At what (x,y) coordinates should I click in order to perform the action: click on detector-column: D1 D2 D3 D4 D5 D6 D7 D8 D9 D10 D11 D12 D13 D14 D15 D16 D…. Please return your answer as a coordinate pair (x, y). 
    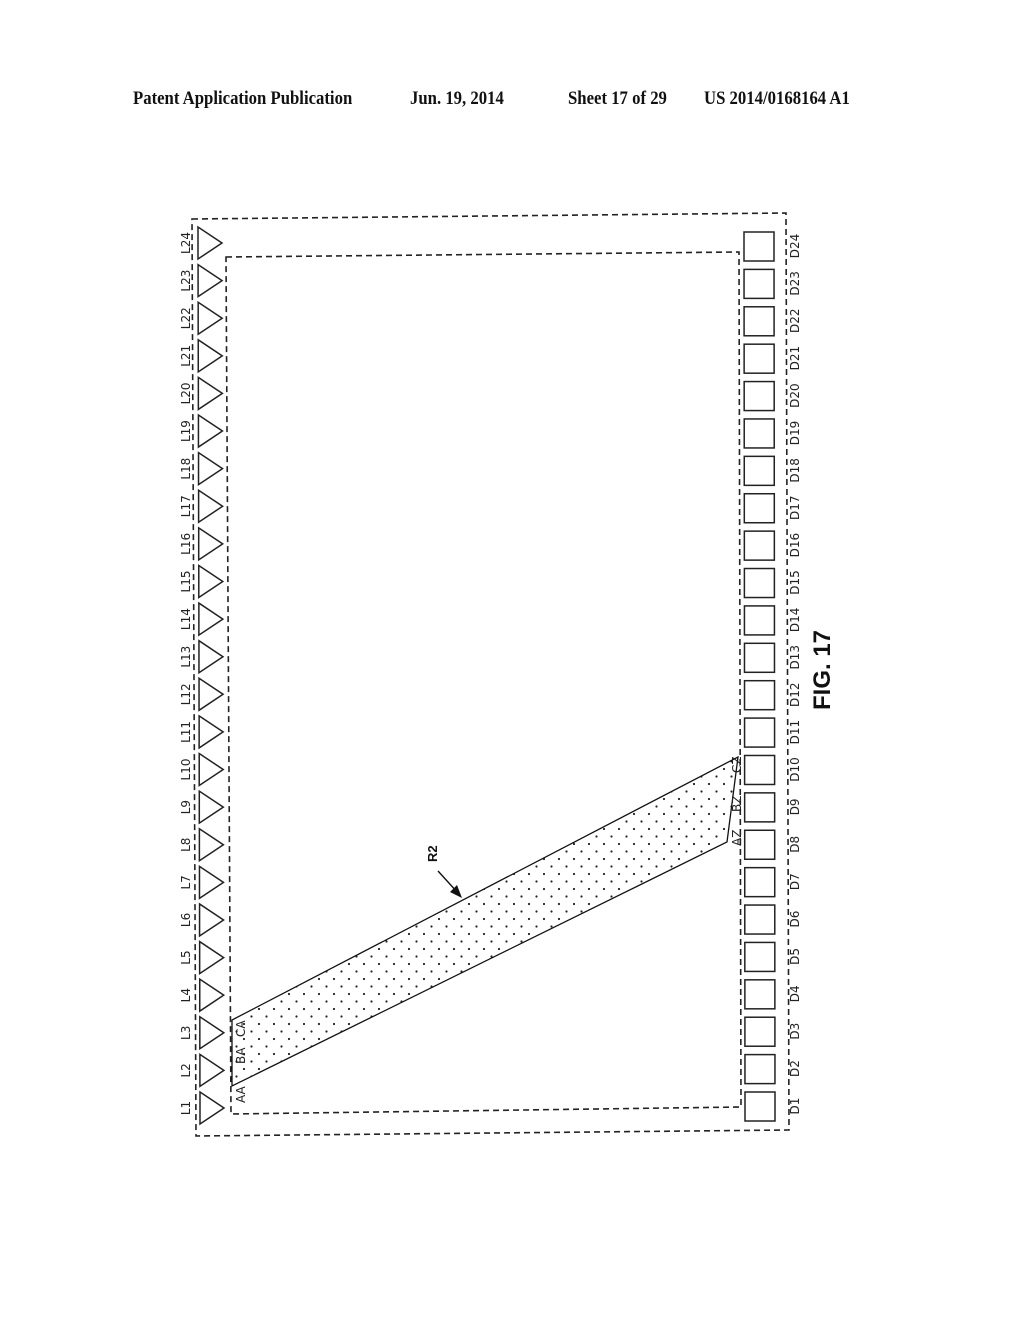
    Looking at the image, I should click on (772, 676).